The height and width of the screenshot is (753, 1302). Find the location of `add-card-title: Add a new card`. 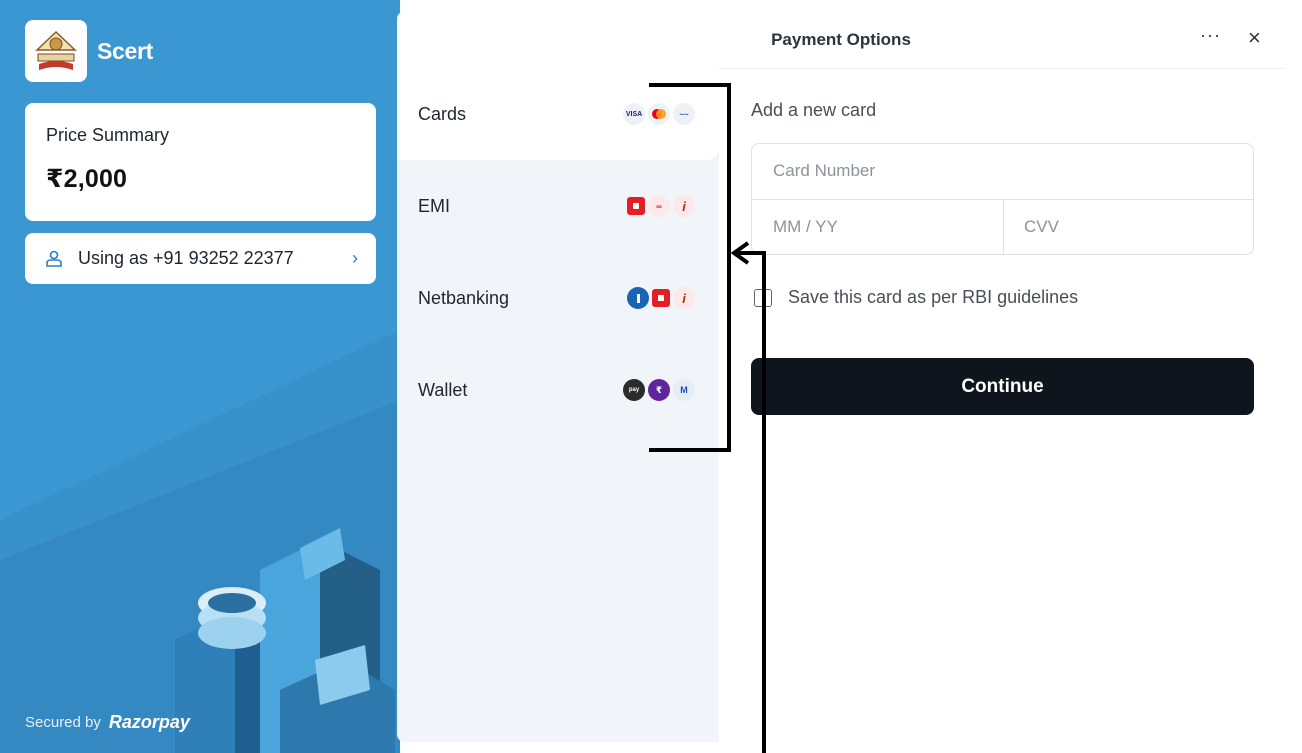

add-card-title: Add a new card is located at coordinates (814, 110).